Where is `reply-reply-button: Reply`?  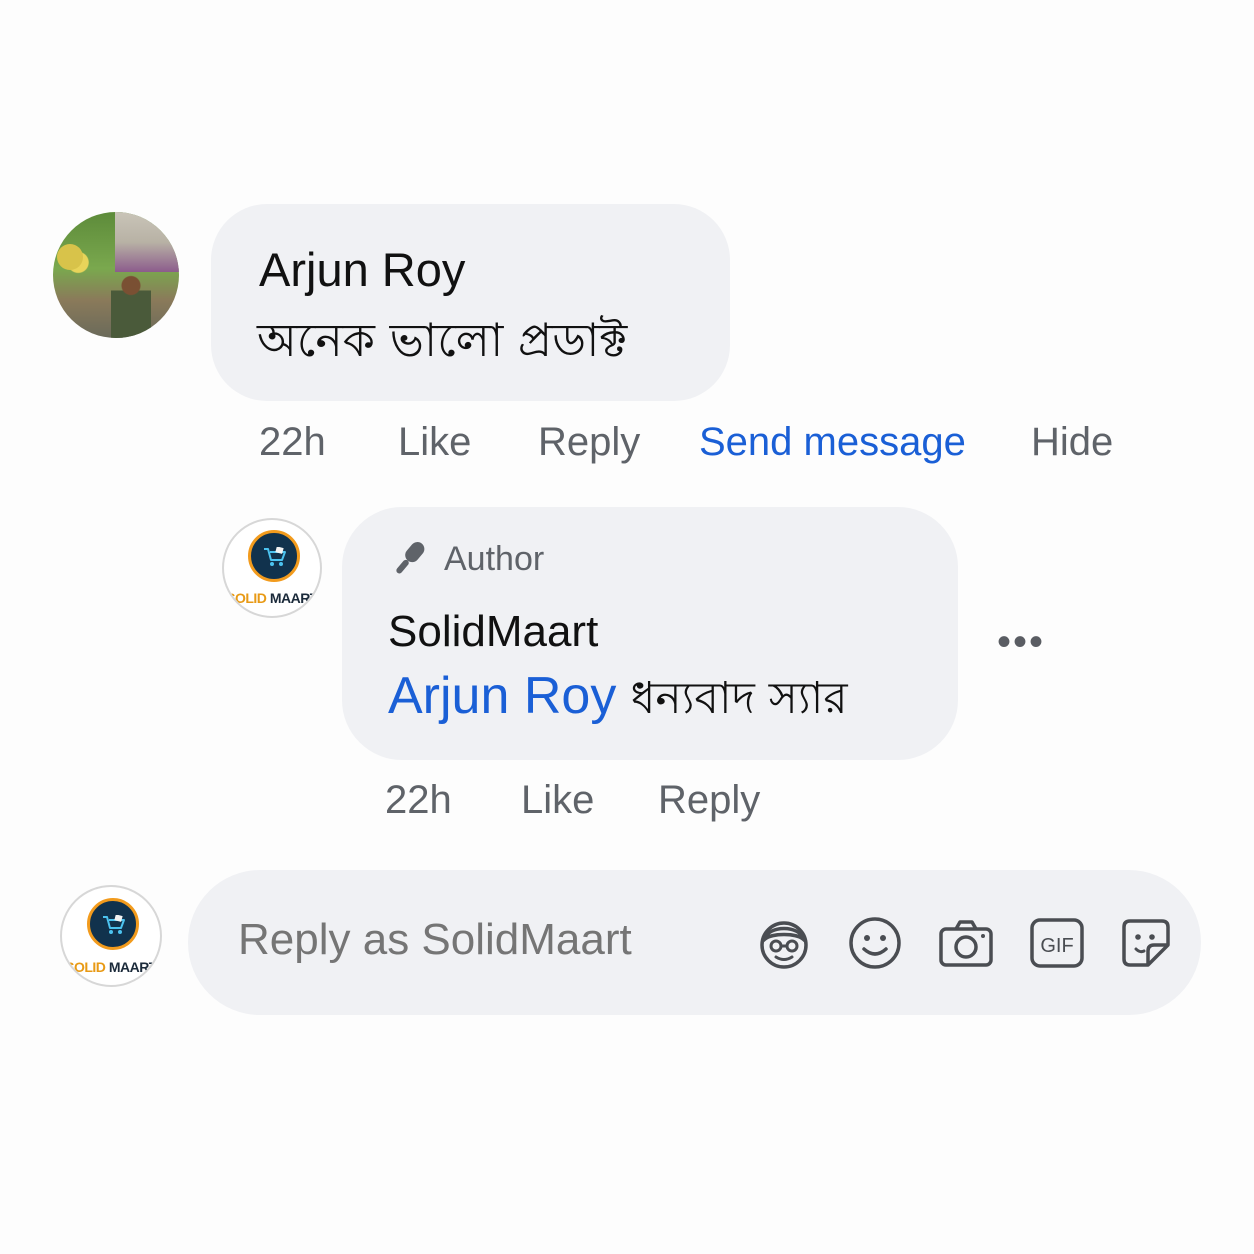
reply-reply-button: Reply is located at coordinates (709, 800).